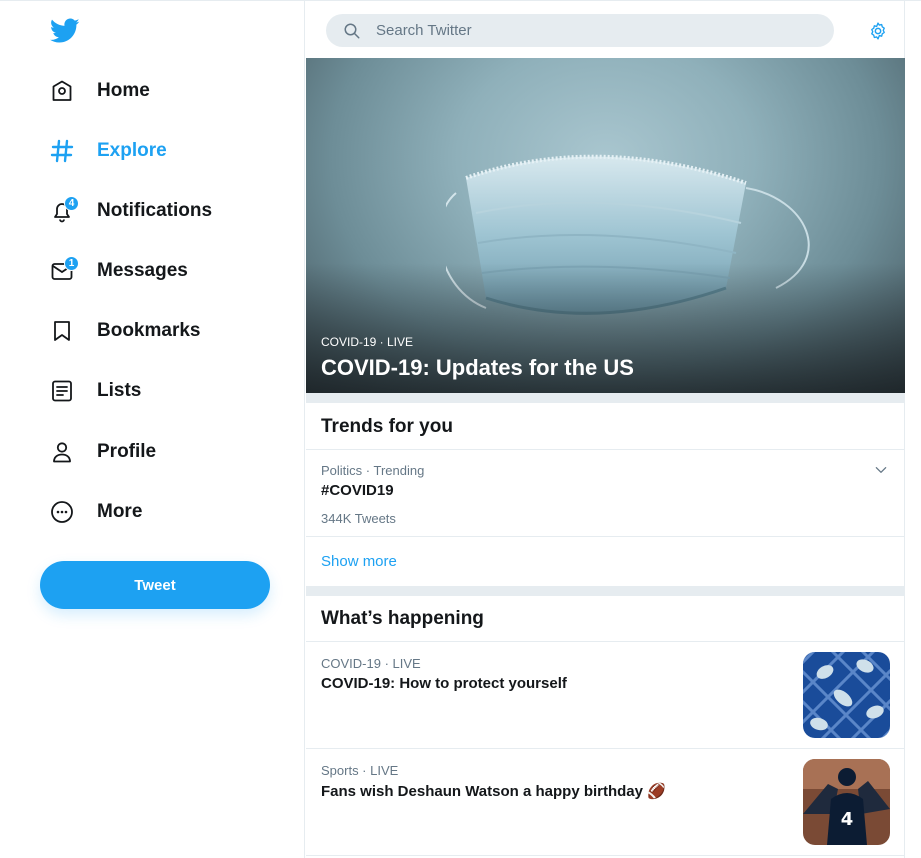 The width and height of the screenshot is (921, 858). Describe the element at coordinates (119, 390) in the screenshot. I see `sidebar-item-label: Lists` at that location.